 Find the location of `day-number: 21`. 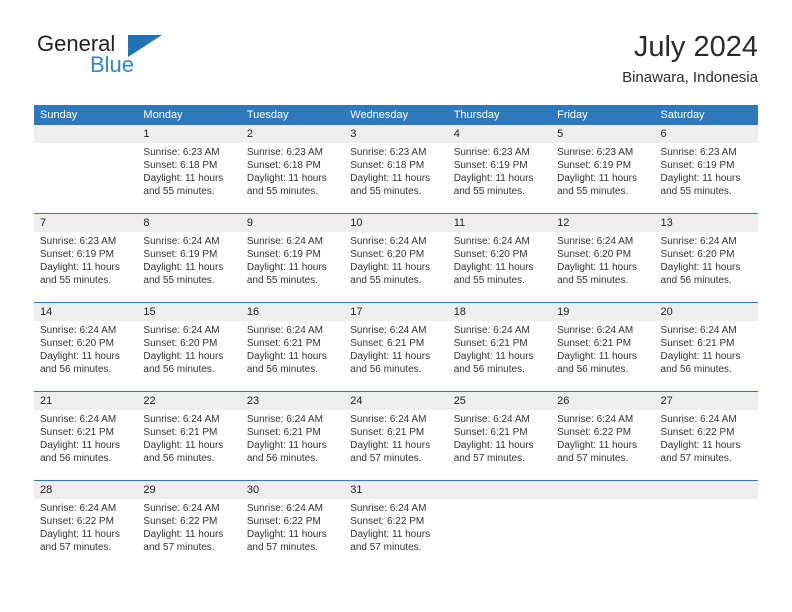

day-number: 21 is located at coordinates (85, 401).